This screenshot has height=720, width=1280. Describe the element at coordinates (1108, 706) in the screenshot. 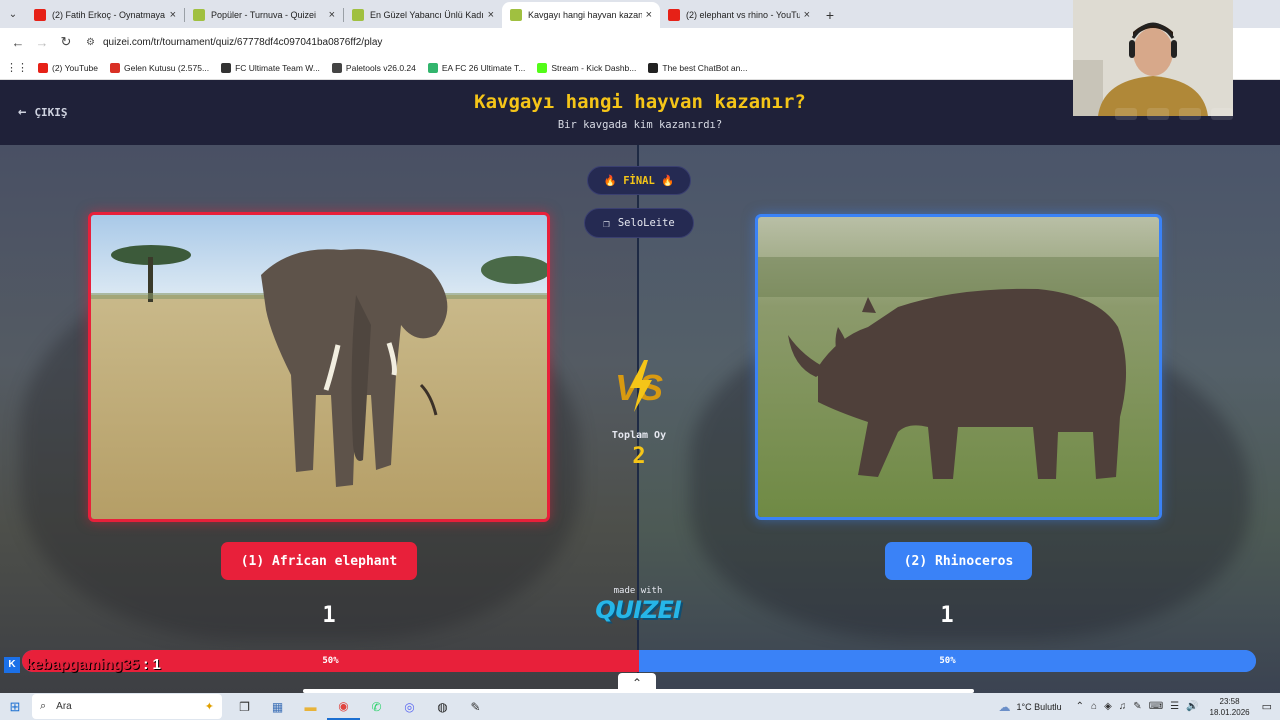

I see `tray-icon: ◈` at that location.